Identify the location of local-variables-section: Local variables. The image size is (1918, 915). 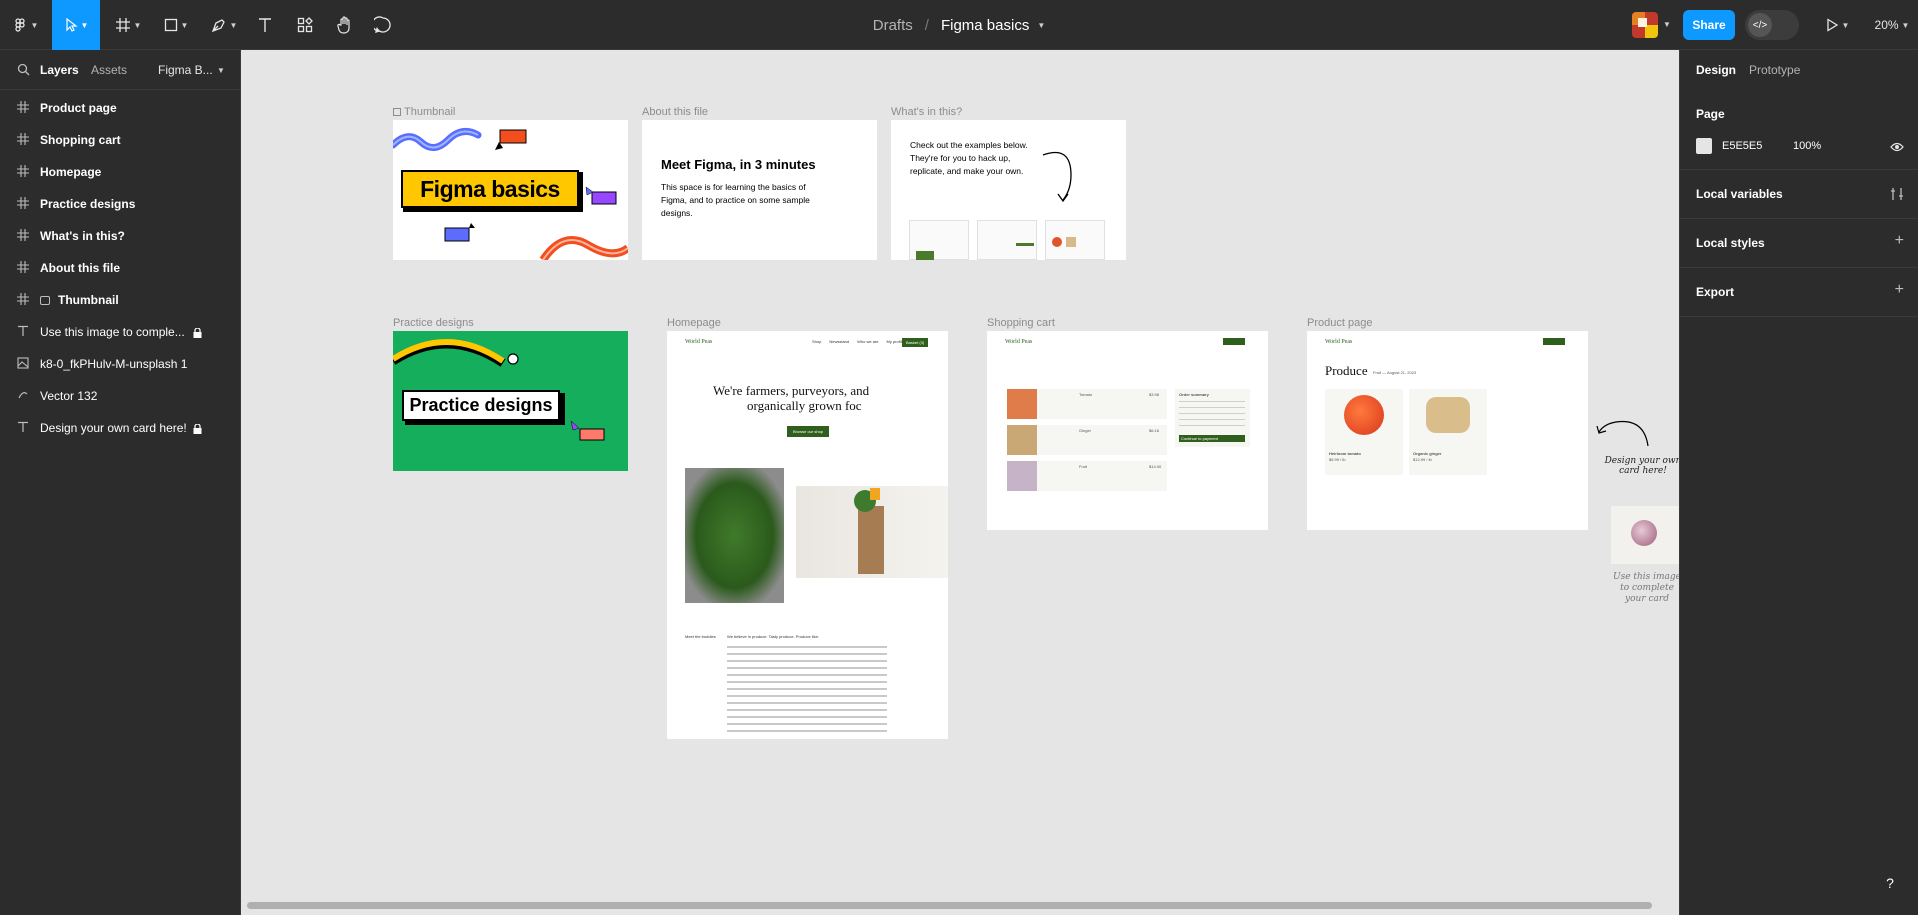
(1799, 194).